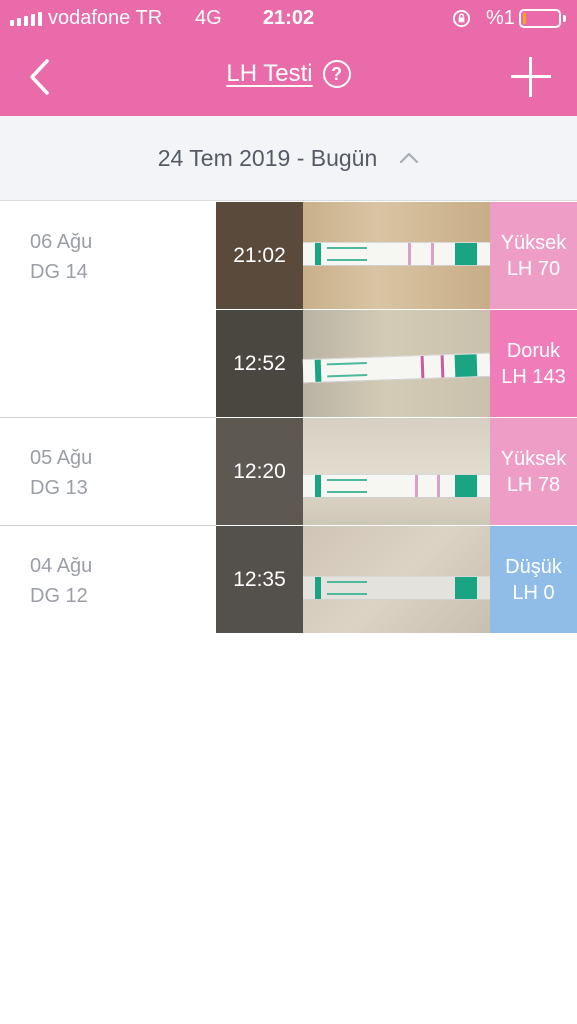 Image resolution: width=577 pixels, height=1024 pixels. I want to click on day-date: 05 Ağu, so click(61, 458).